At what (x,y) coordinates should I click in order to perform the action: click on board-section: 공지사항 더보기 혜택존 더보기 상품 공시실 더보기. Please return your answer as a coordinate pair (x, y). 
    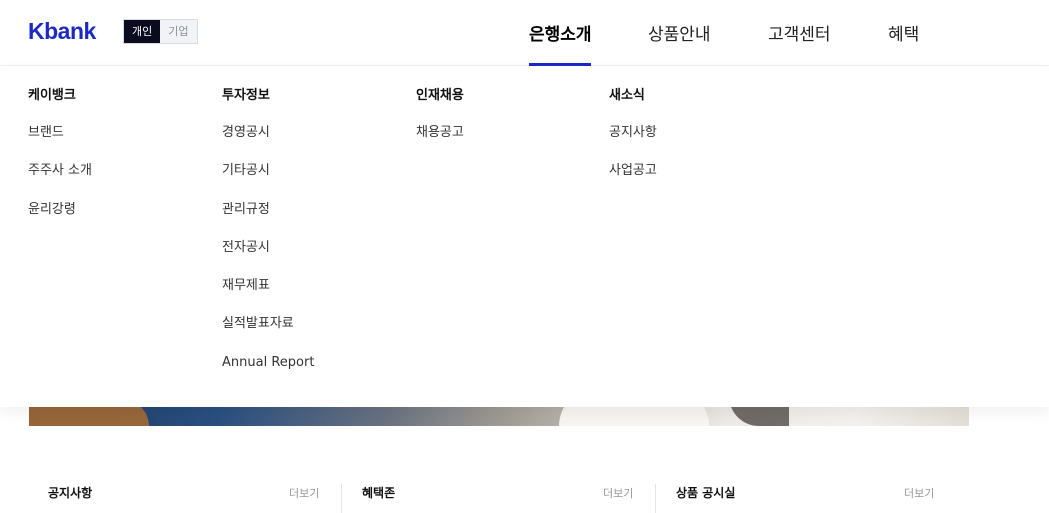
    Looking at the image, I should click on (524, 496).